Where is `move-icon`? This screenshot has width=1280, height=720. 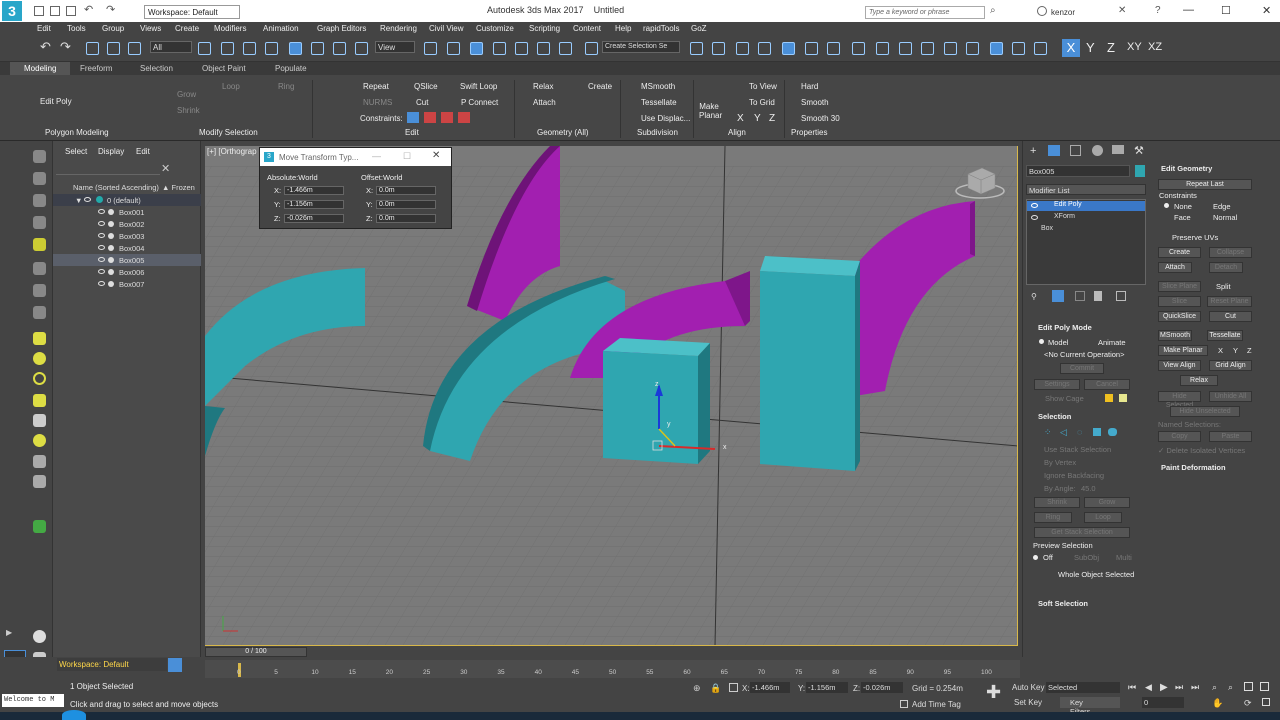
move-icon is located at coordinates (295, 48).